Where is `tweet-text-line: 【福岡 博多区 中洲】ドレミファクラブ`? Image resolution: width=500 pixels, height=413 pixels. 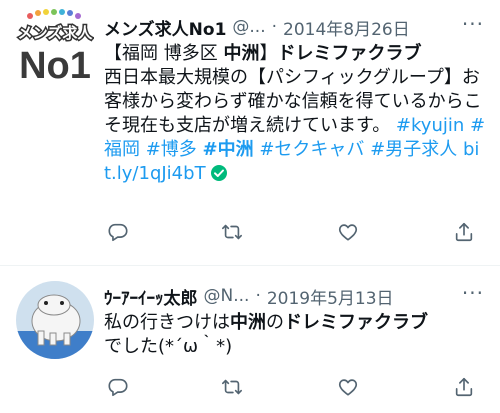 tweet-text-line: 【福岡 博多区 中洲】ドレミファクラブ is located at coordinates (296, 54).